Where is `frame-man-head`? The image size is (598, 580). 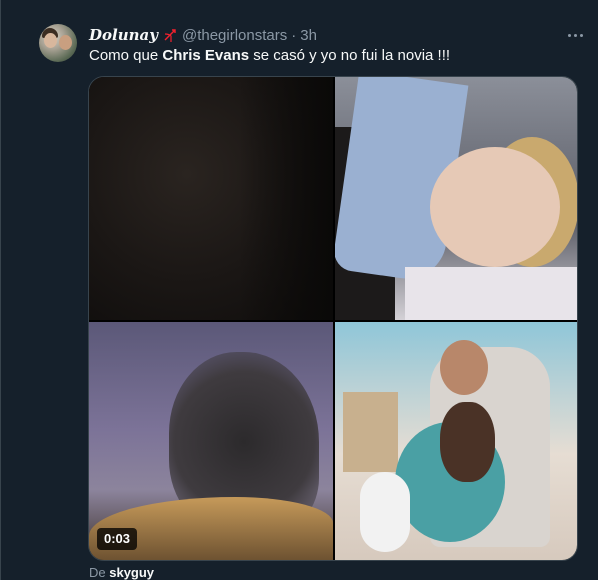
frame-man-head is located at coordinates (464, 367).